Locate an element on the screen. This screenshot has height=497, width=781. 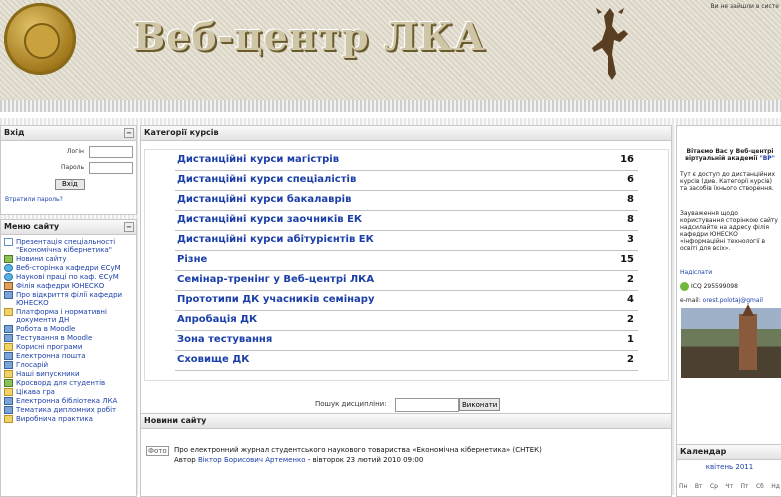
calendar-weekdays: Пн Вт Ср Чт Пт Сб Нд is located at coordinates (729, 486).